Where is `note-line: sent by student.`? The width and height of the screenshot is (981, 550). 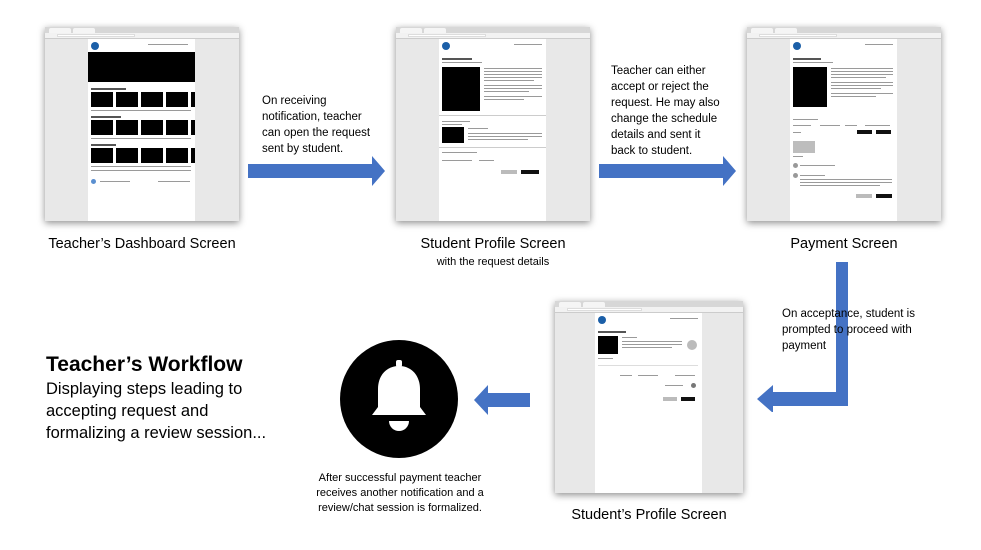 note-line: sent by student. is located at coordinates (303, 149).